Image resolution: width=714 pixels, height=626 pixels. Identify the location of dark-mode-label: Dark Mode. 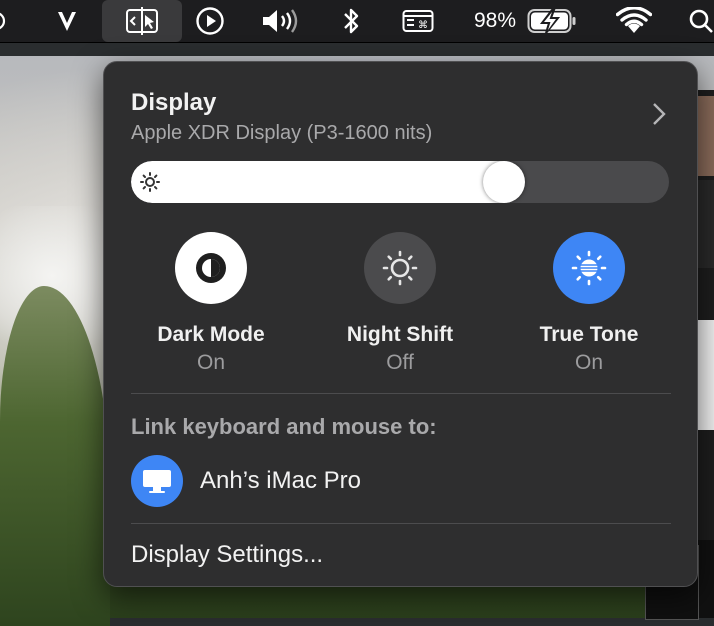
(211, 334).